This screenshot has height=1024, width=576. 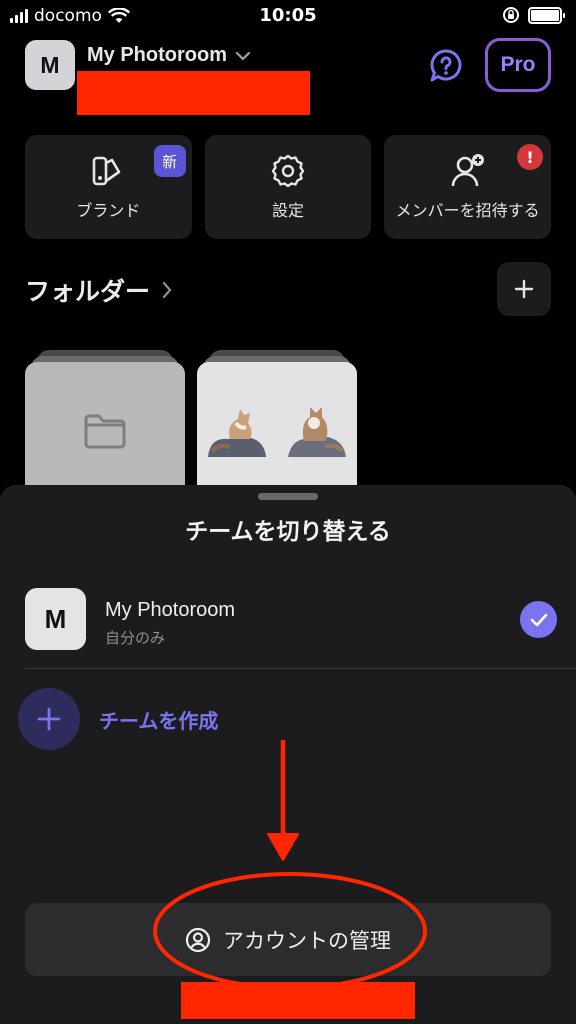 I want to click on folders-section: フォルダー, so click(x=288, y=290).